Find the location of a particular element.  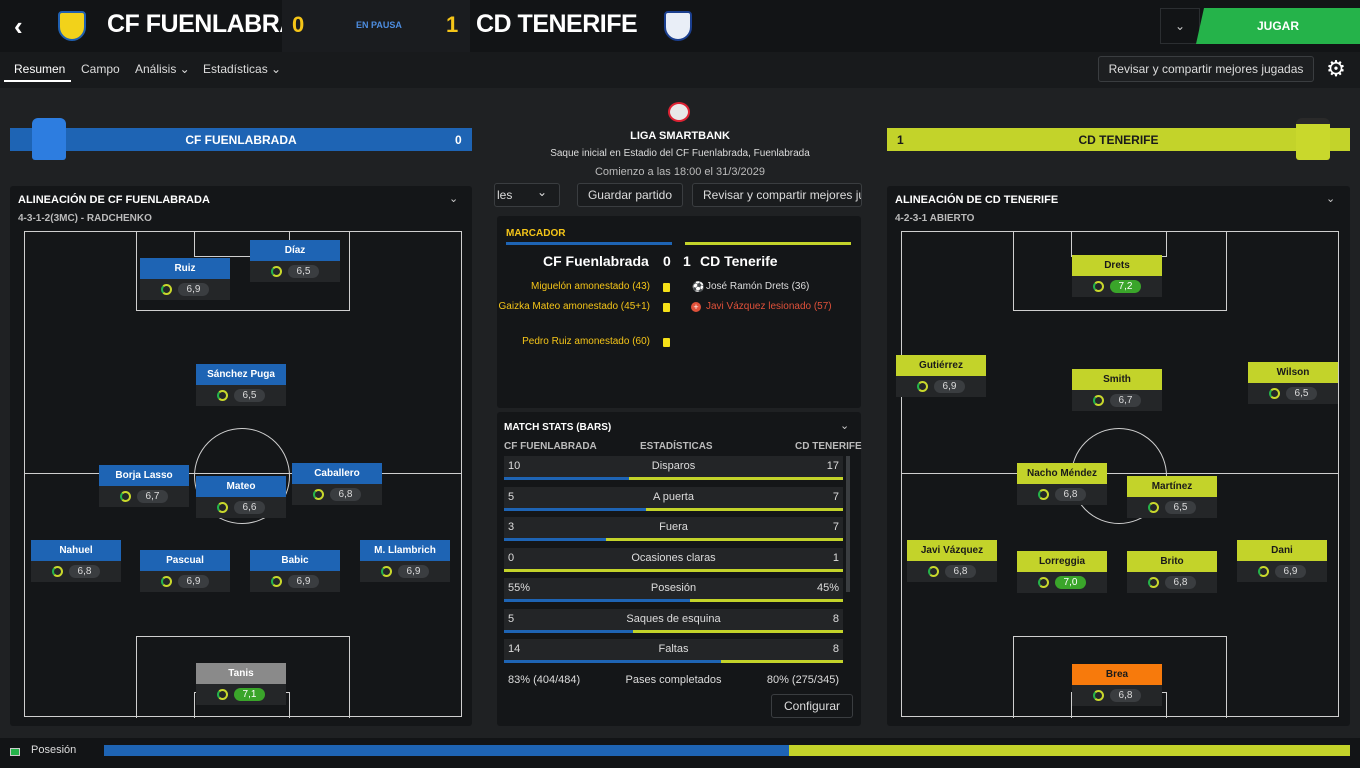

home-banner-score: 0 is located at coordinates (458, 140).